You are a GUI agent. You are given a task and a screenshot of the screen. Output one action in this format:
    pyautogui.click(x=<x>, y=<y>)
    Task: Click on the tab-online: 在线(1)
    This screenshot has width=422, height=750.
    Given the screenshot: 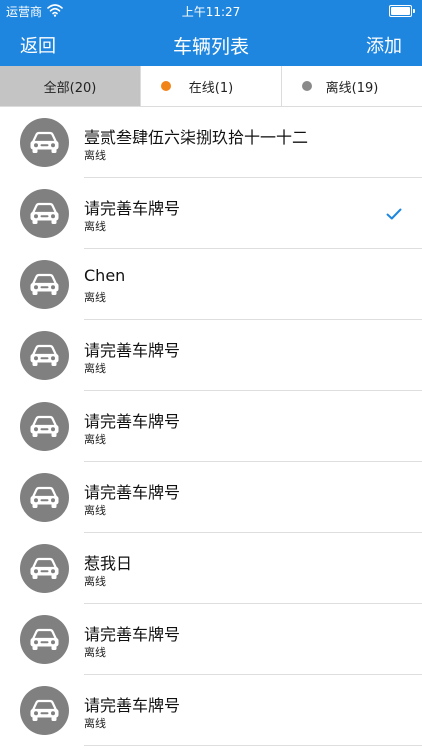 What is the action you would take?
    pyautogui.click(x=210, y=86)
    